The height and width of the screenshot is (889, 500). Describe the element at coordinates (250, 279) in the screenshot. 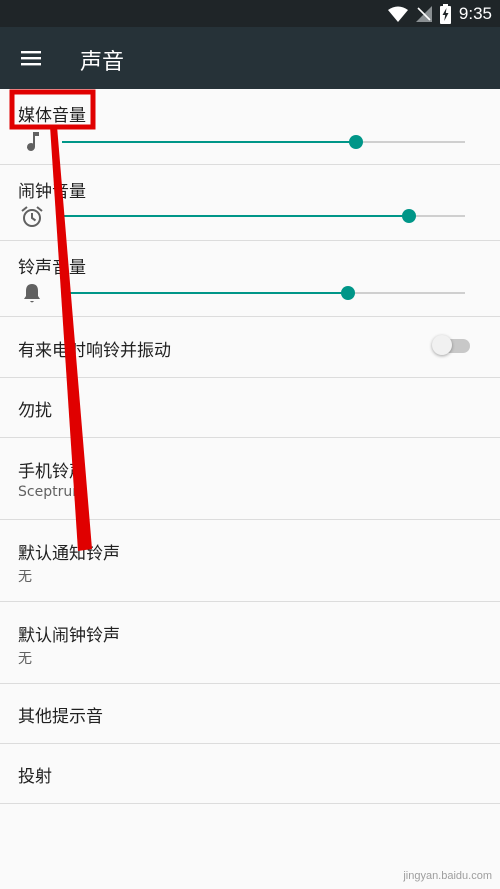

I see `ring-volume-item: 铃声音量` at that location.